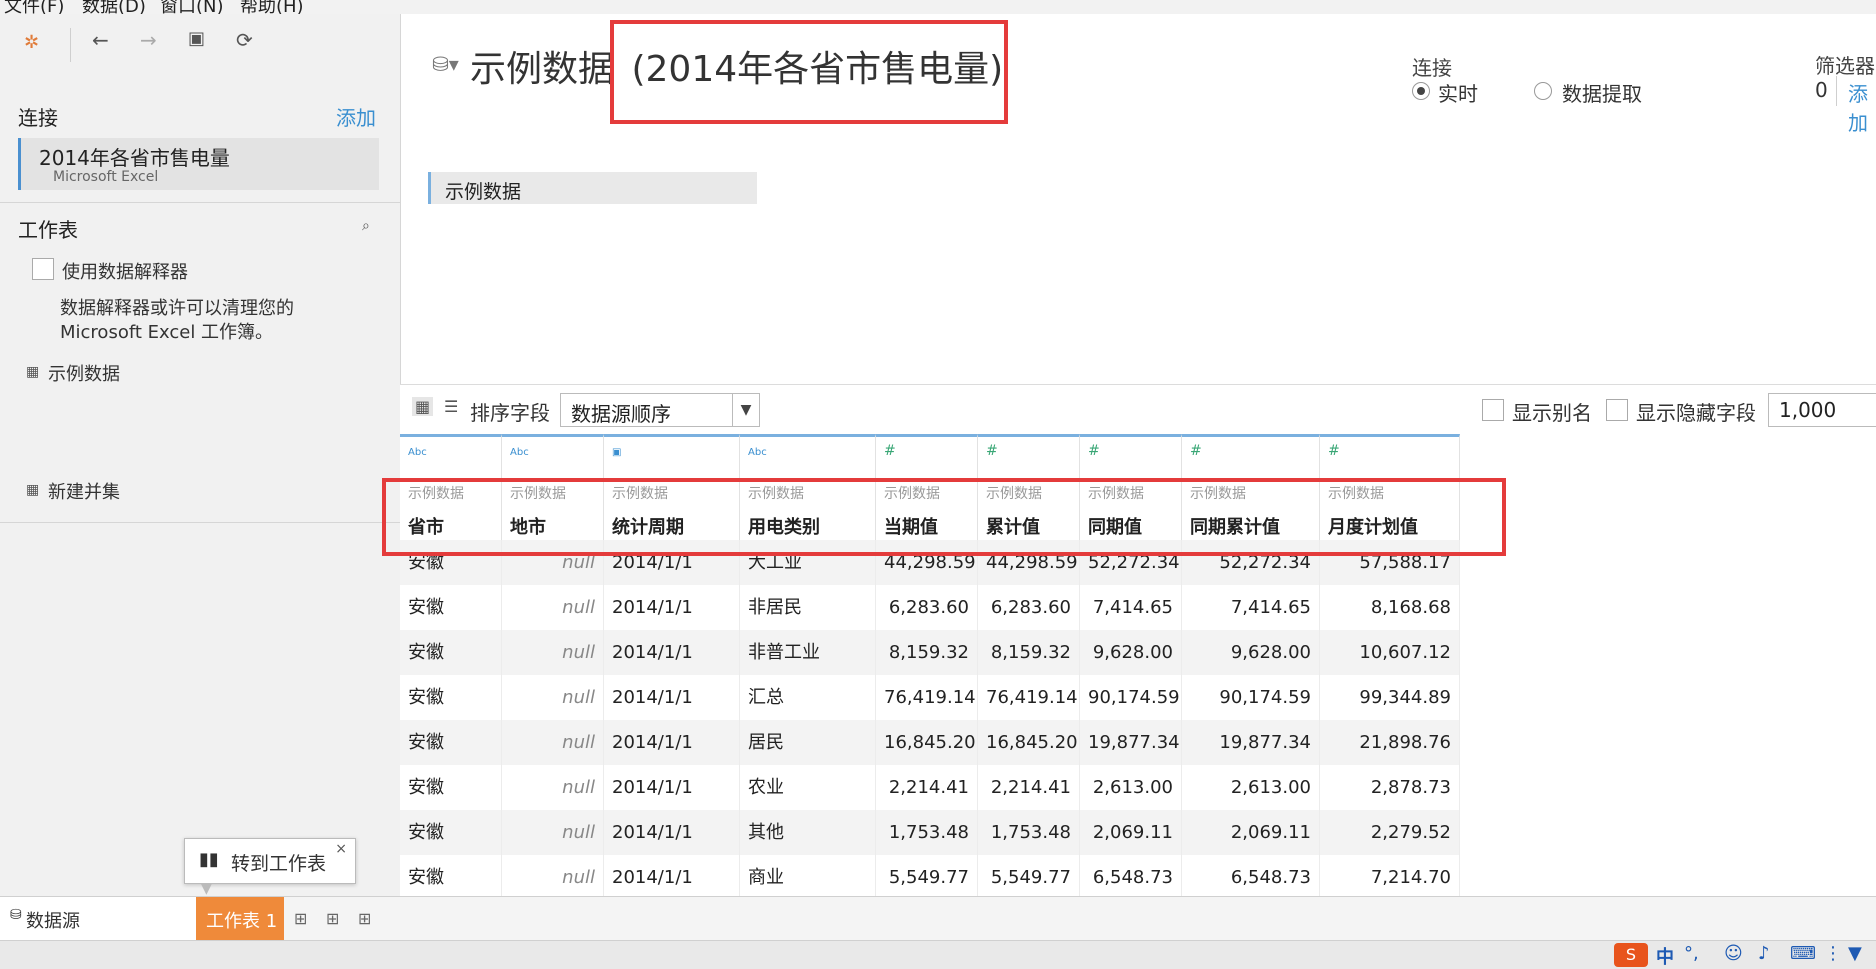 The width and height of the screenshot is (1876, 969). What do you see at coordinates (1733, 953) in the screenshot?
I see `emoji-icon: ☺` at bounding box center [1733, 953].